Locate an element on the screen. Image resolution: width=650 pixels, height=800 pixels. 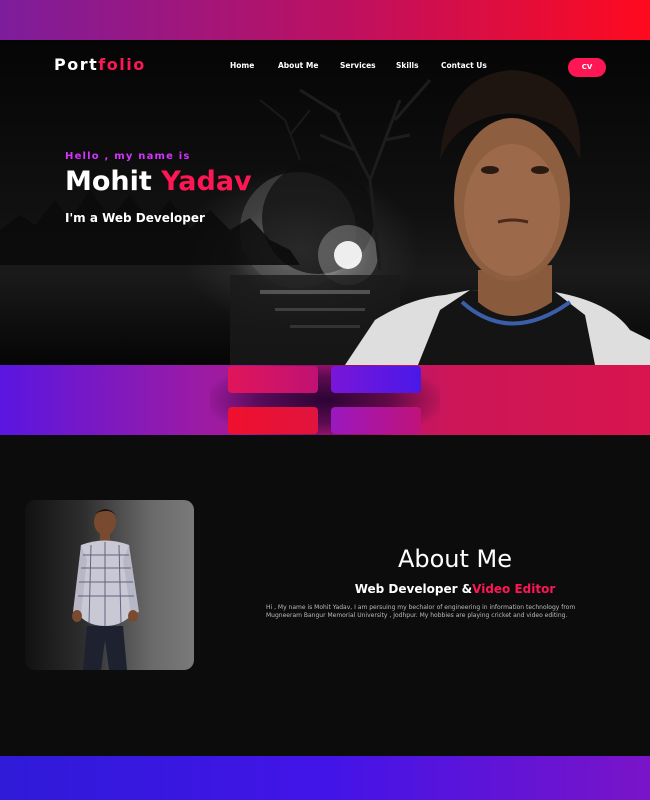
logo-part-1: Port is located at coordinates (76, 64).